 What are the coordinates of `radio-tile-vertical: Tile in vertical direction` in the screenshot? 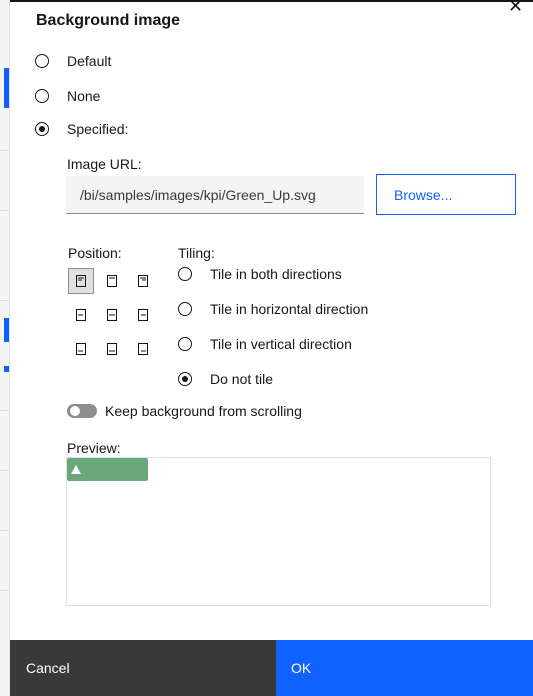 It's located at (265, 344).